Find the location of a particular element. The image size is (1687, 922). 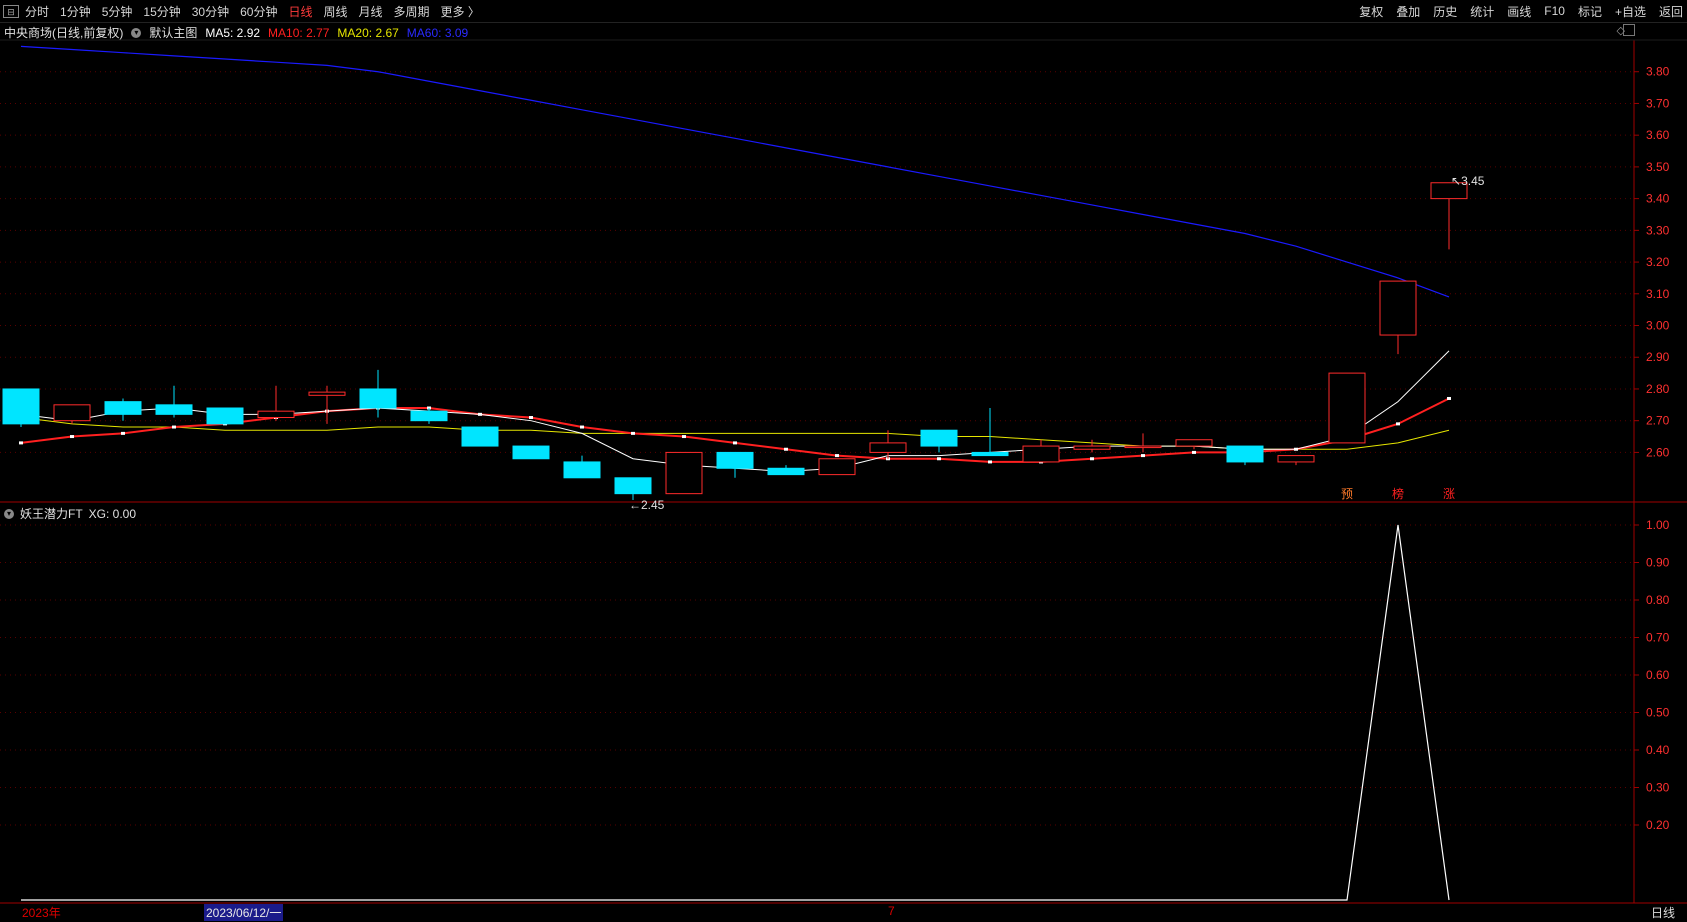

value-tick-label: 0.90 is located at coordinates (1658, 563).